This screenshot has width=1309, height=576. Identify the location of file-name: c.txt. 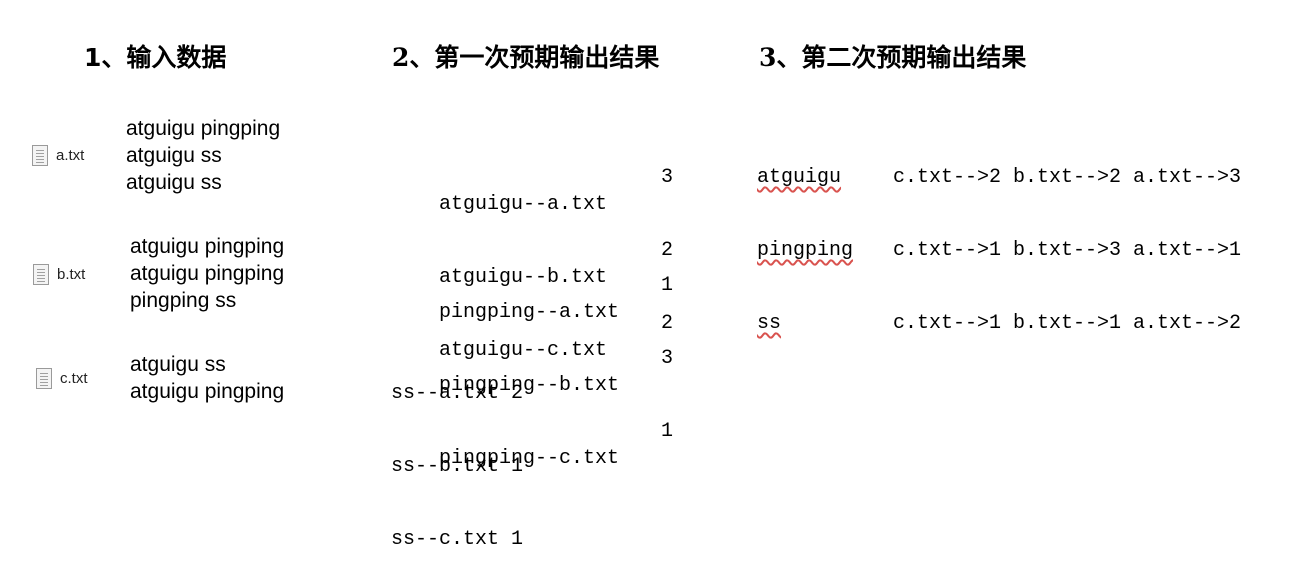
(74, 378).